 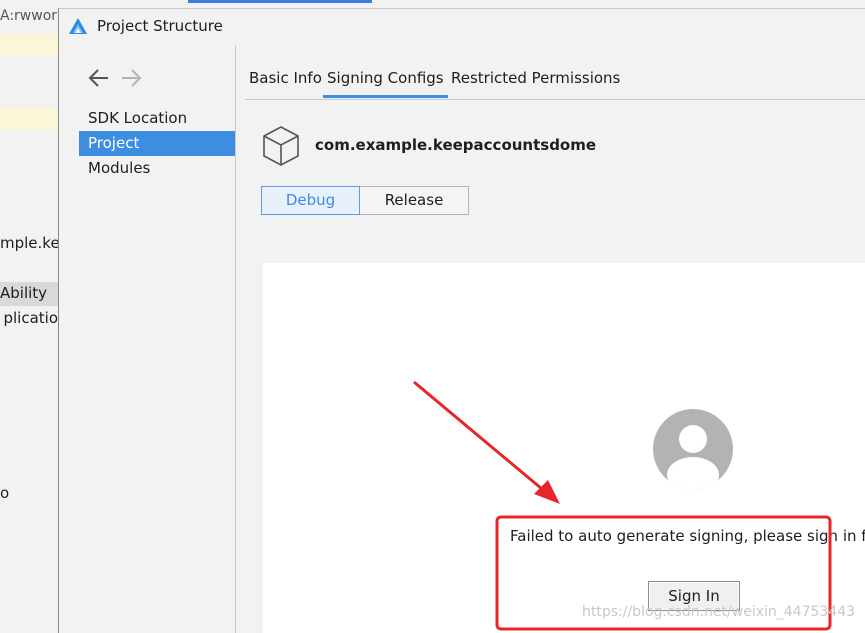 I want to click on user-avatar-icon, so click(x=693, y=449).